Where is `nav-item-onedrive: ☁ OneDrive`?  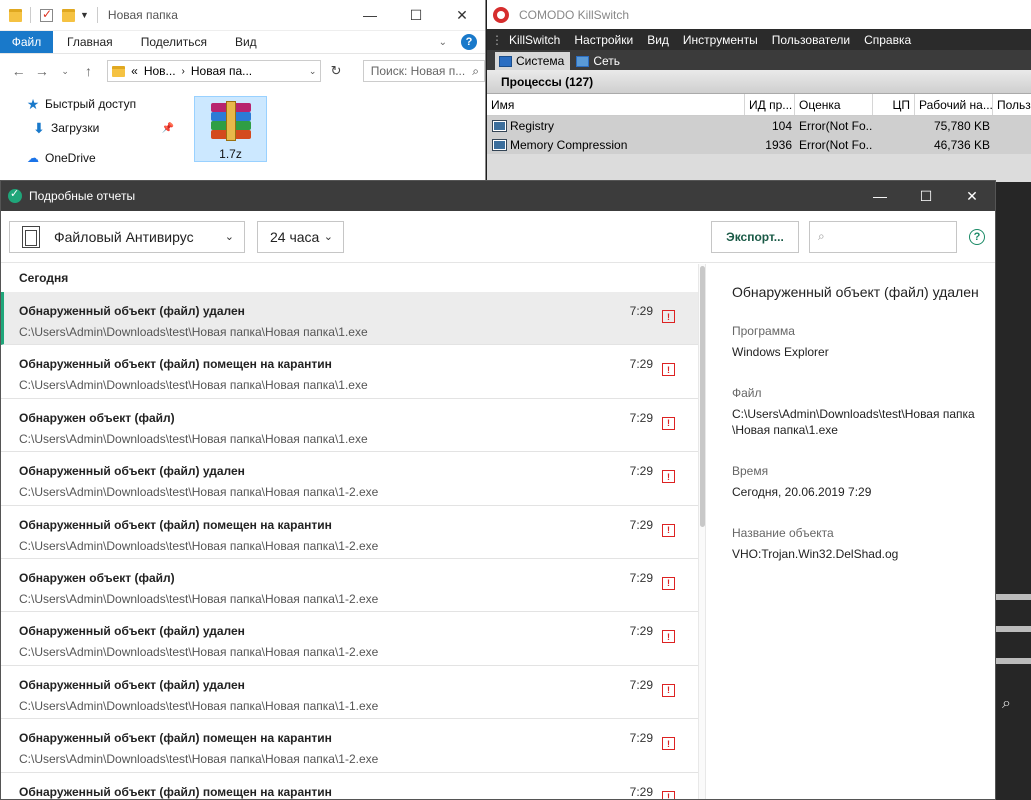 nav-item-onedrive: ☁ OneDrive is located at coordinates (93, 158).